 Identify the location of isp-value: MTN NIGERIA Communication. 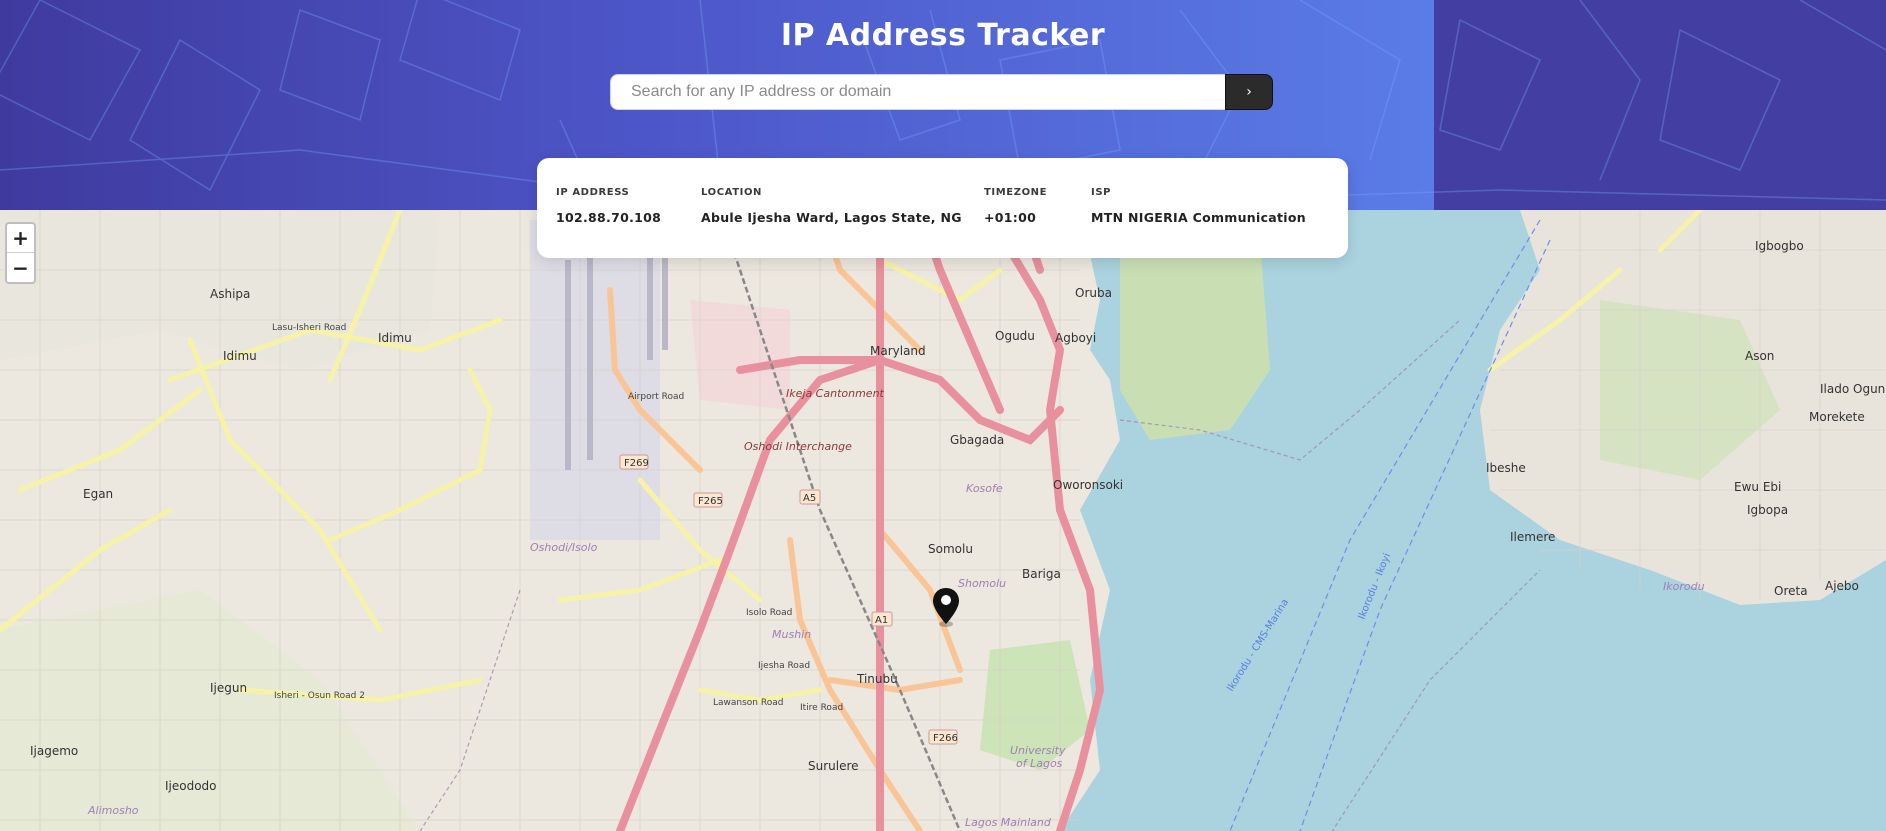
(1198, 217).